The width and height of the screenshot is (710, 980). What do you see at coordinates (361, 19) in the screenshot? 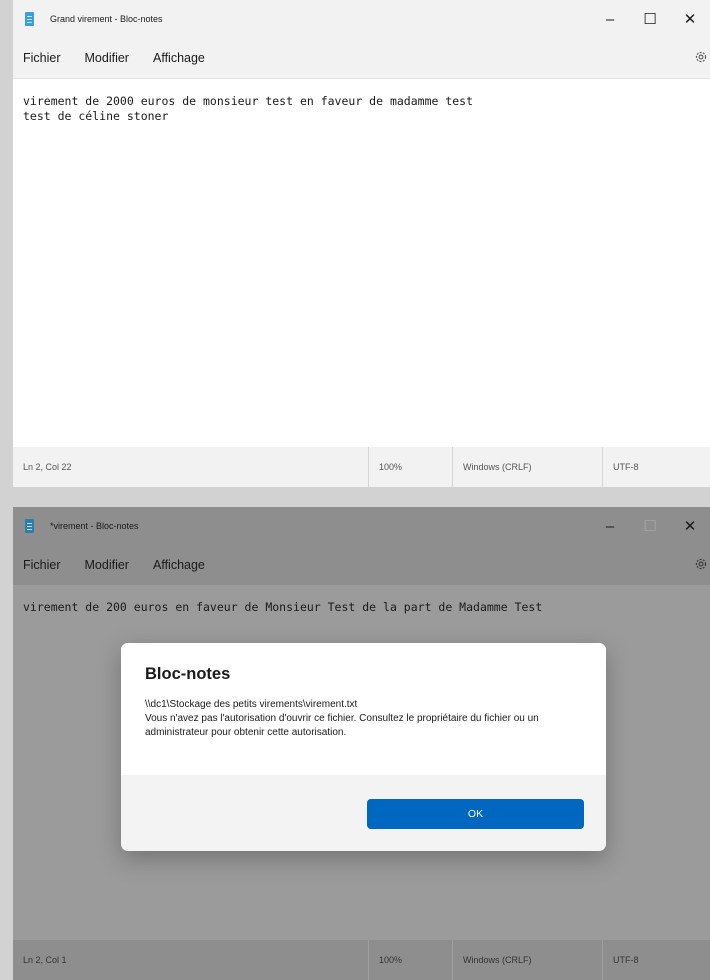
I see `title-bar: Grand virement - Bloc-notes – ☐ ✕` at bounding box center [361, 19].